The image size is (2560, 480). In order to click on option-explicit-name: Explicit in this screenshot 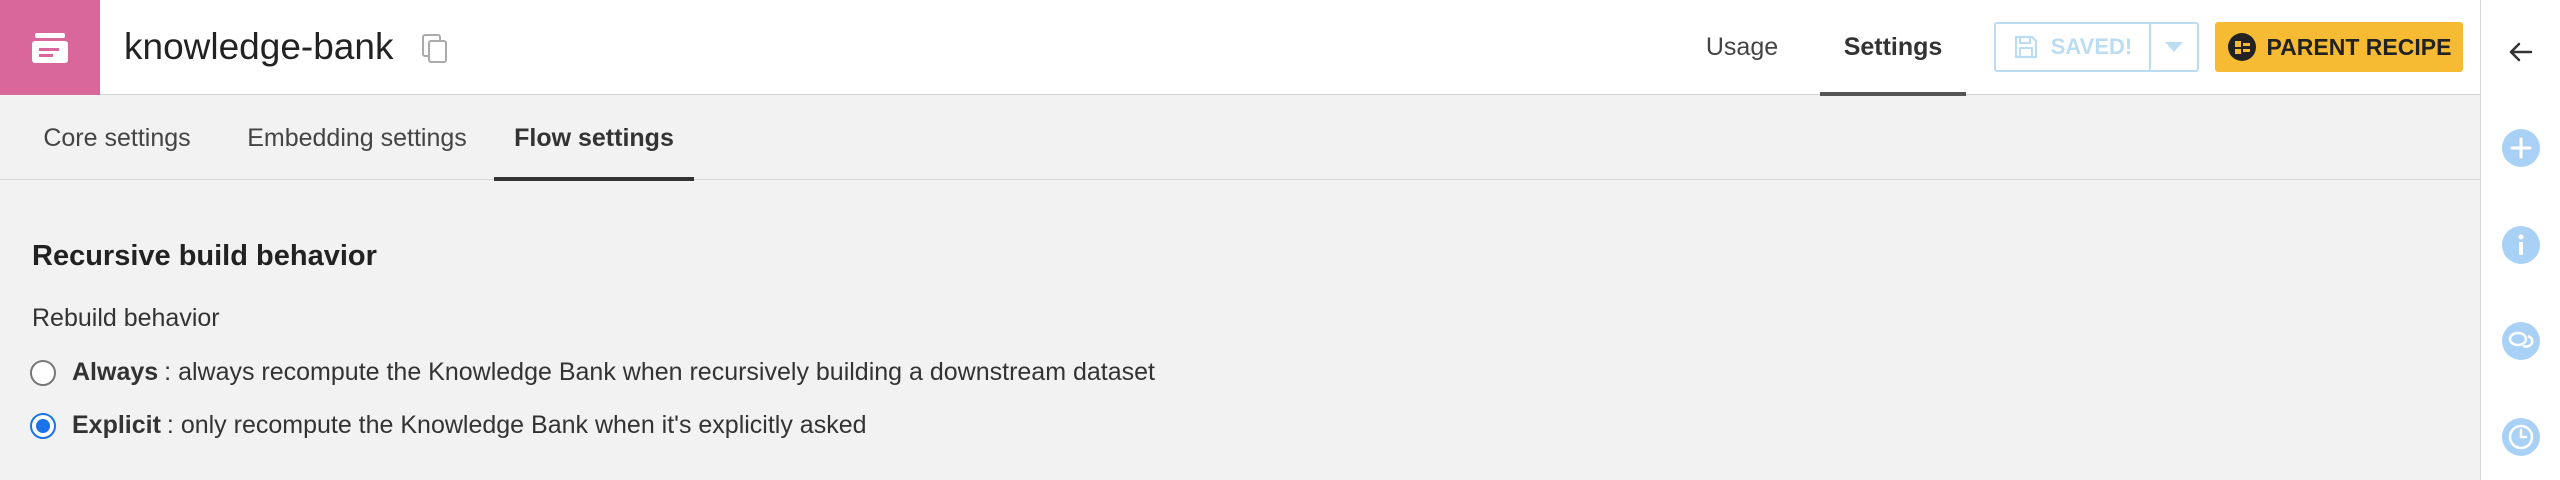, I will do `click(116, 425)`.